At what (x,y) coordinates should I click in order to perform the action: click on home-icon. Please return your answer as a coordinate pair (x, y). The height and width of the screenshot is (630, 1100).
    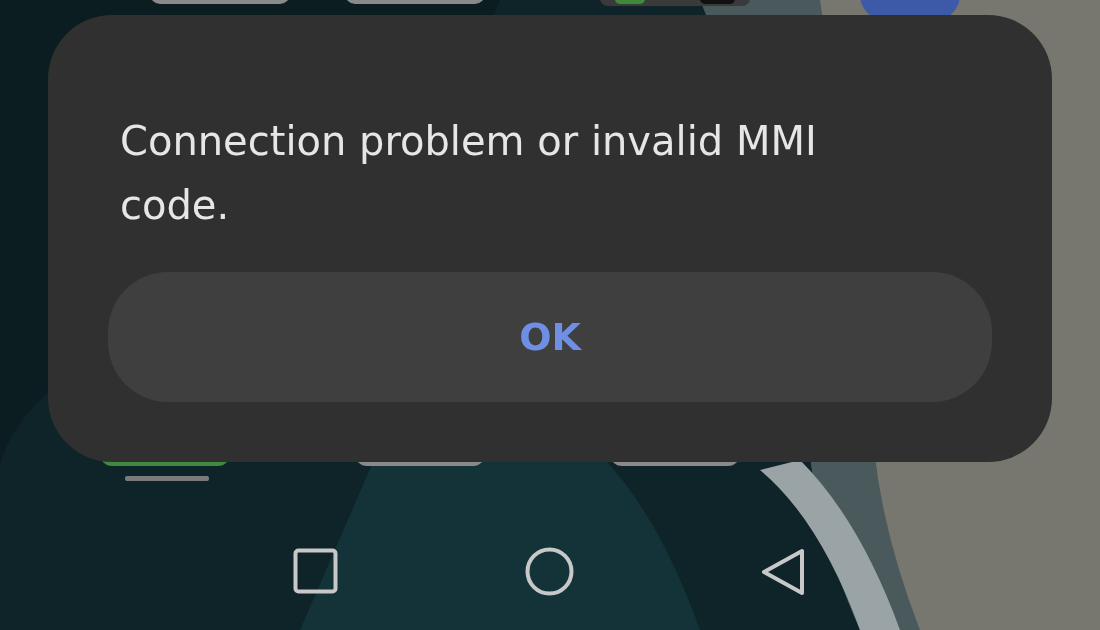
    Looking at the image, I should click on (549, 571).